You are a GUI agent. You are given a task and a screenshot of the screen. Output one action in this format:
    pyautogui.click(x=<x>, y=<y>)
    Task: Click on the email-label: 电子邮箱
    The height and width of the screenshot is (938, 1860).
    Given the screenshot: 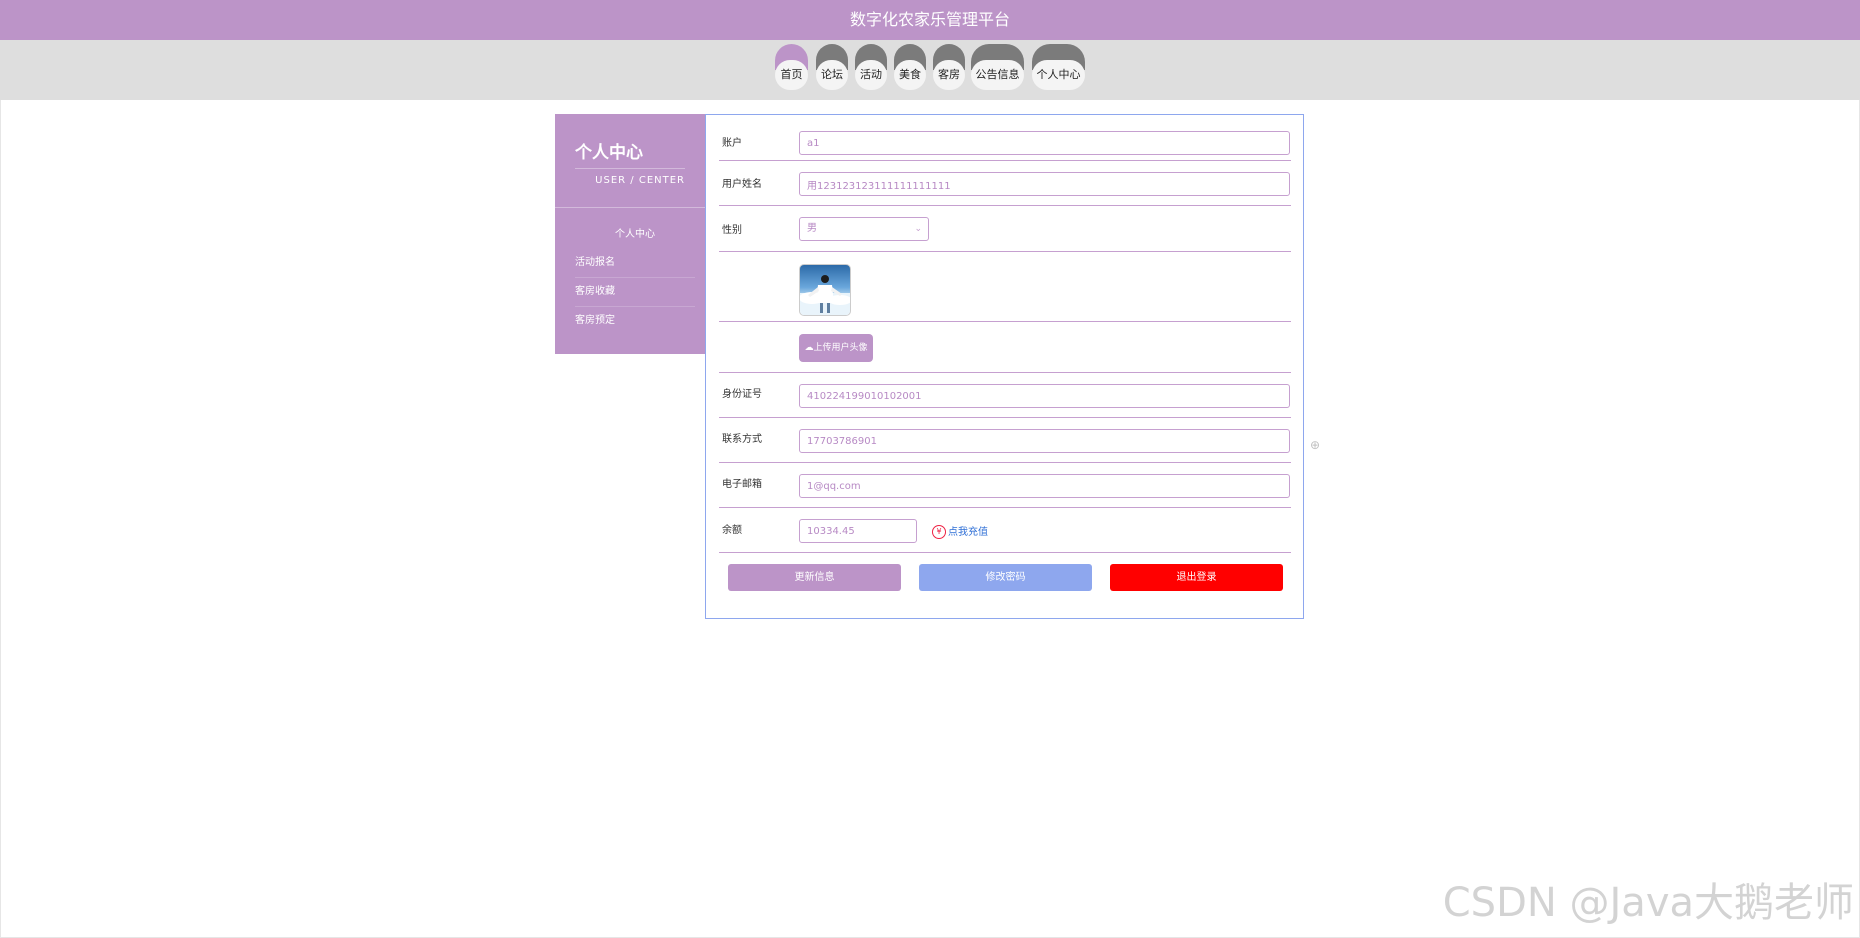 What is the action you would take?
    pyautogui.click(x=742, y=484)
    